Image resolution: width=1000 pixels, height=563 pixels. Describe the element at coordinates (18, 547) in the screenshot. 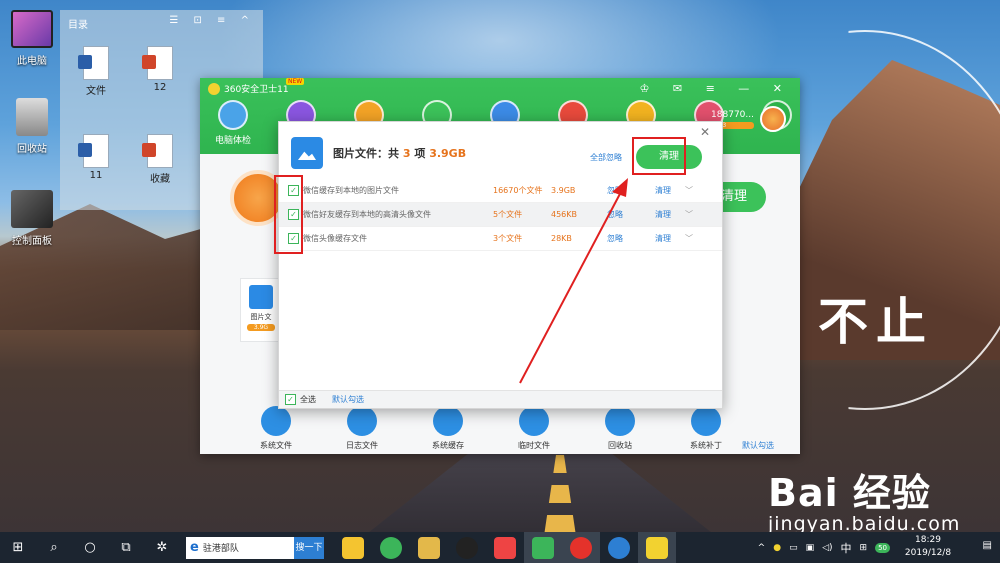

I see `windows-start-icon: ⊞` at that location.